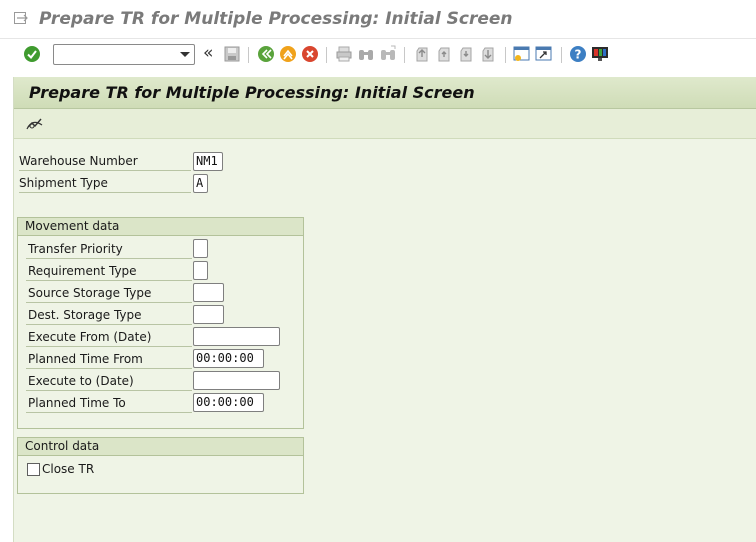  What do you see at coordinates (232, 54) in the screenshot?
I see `save-icon` at bounding box center [232, 54].